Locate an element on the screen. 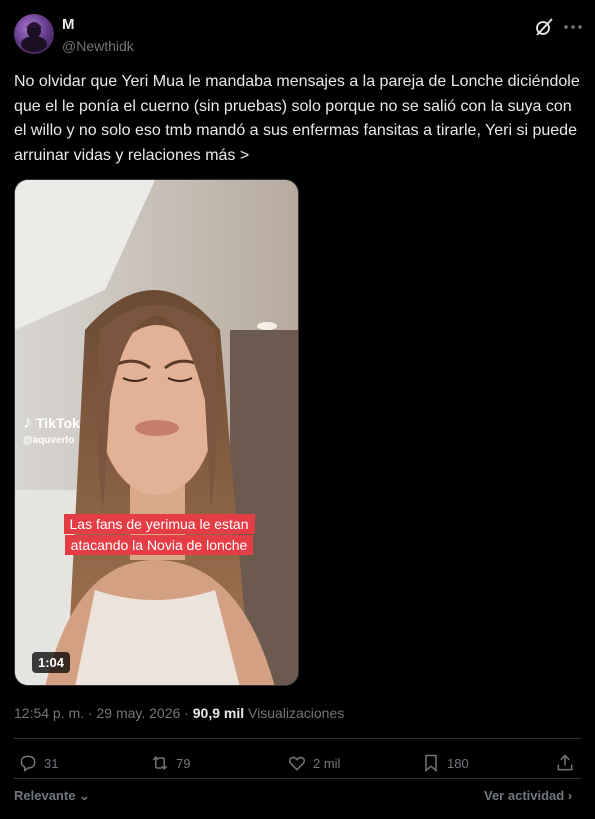 This screenshot has height=819, width=595. like-button: 2 mil is located at coordinates (313, 763).